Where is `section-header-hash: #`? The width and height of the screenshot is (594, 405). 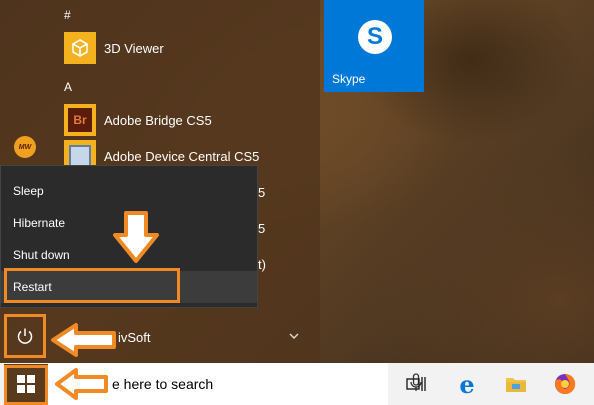 section-header-hash: # is located at coordinates (67, 15).